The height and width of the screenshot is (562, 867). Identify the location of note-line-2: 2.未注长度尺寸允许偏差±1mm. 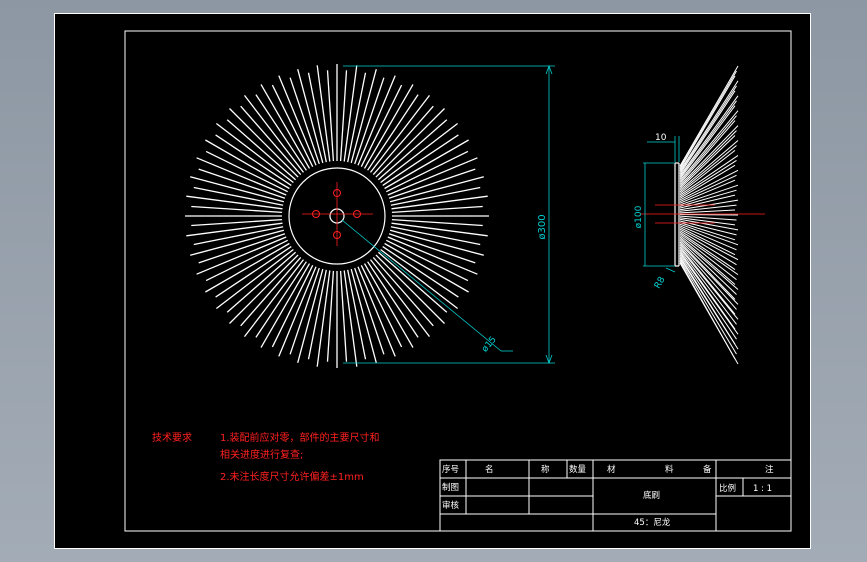
(292, 476).